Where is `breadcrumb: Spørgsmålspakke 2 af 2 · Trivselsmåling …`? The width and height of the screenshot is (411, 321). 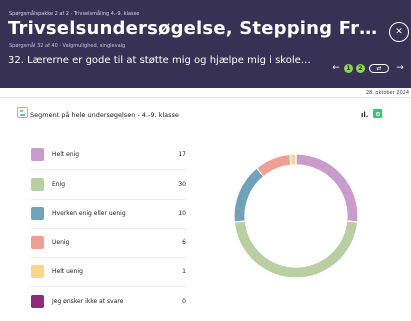
breadcrumb: Spørgsmålspakke 2 af 2 · Trivselsmåling … is located at coordinates (74, 14).